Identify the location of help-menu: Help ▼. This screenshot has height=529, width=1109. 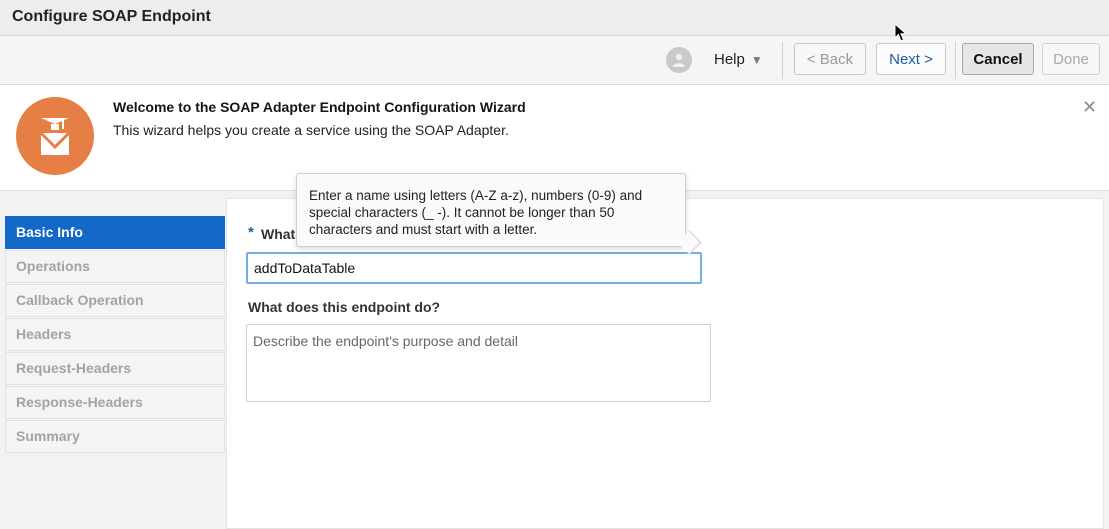
(738, 59).